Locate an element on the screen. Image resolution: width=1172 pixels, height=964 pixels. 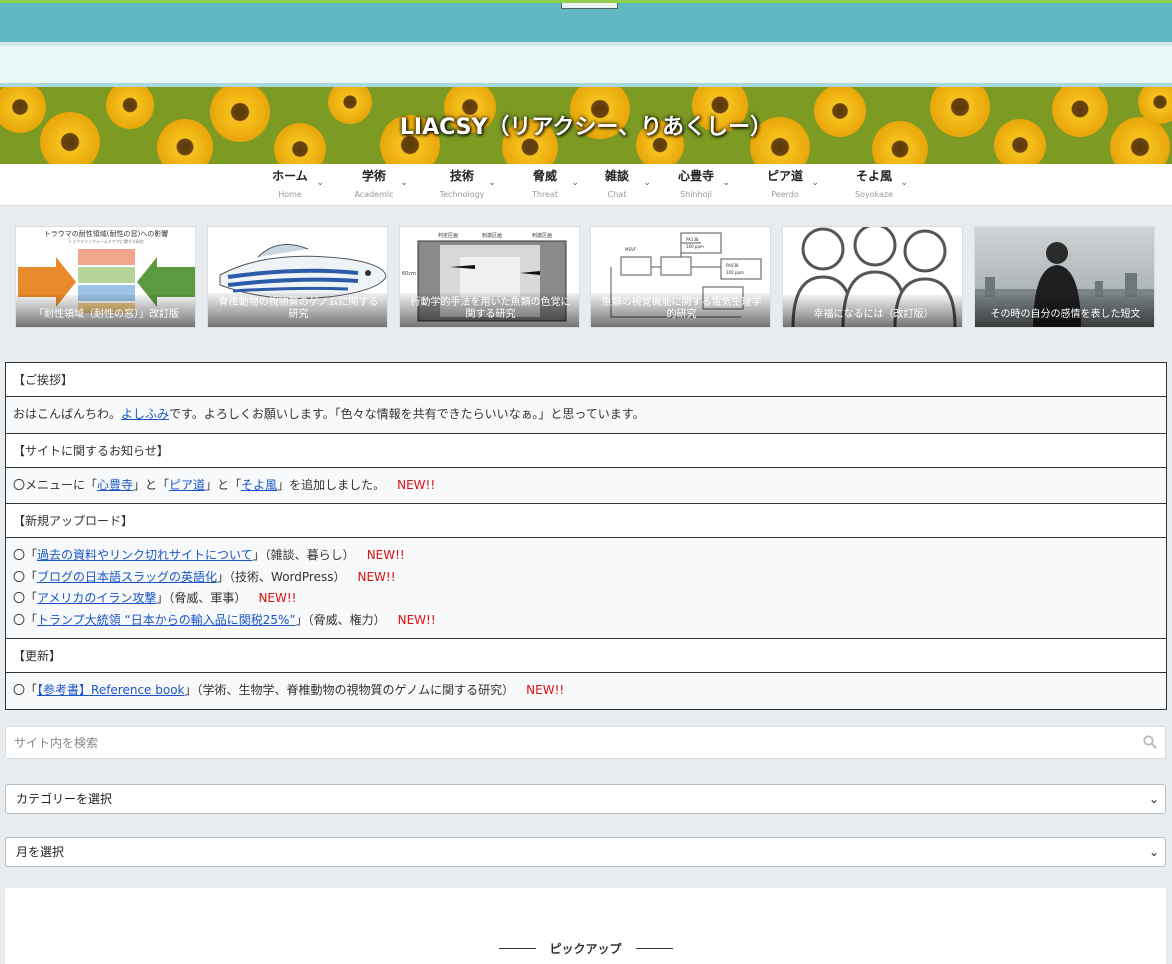
carousel-card: 幸福になるには（改訂版） is located at coordinates (872, 277).